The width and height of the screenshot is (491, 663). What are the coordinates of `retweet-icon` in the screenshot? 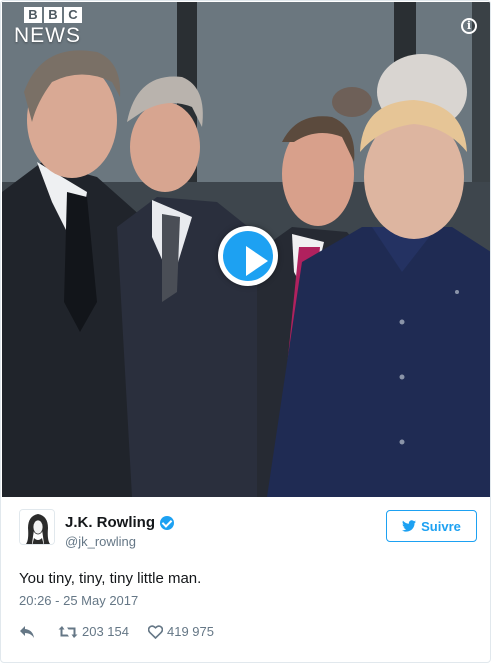 It's located at (68, 632).